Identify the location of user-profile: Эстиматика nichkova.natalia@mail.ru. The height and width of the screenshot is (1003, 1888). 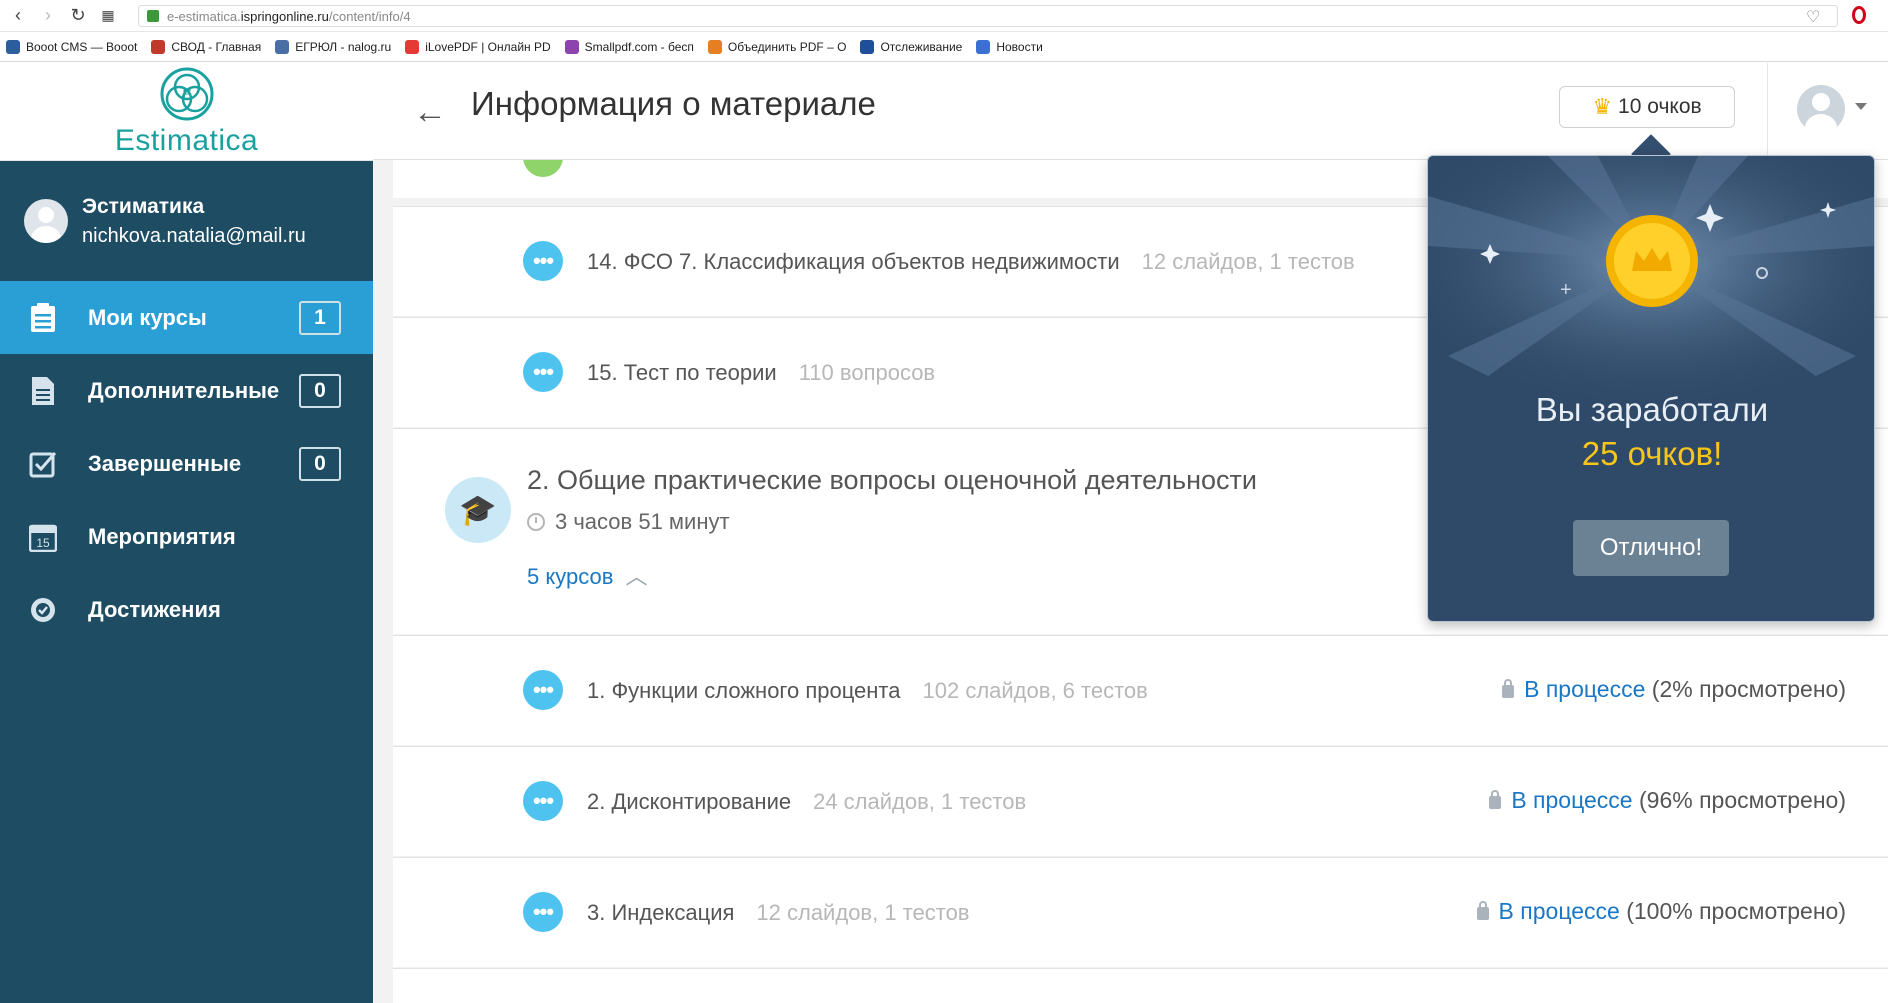
(186, 221).